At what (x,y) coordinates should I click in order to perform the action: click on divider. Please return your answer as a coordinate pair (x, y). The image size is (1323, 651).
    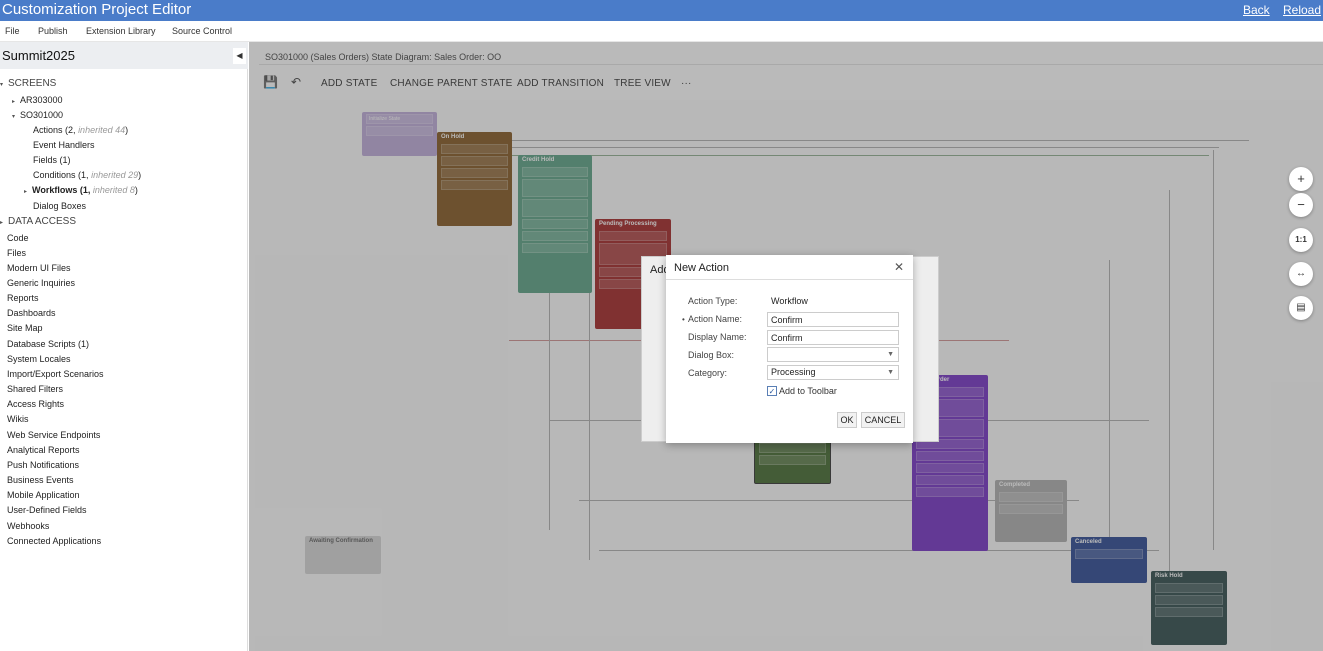
    Looking at the image, I should click on (789, 279).